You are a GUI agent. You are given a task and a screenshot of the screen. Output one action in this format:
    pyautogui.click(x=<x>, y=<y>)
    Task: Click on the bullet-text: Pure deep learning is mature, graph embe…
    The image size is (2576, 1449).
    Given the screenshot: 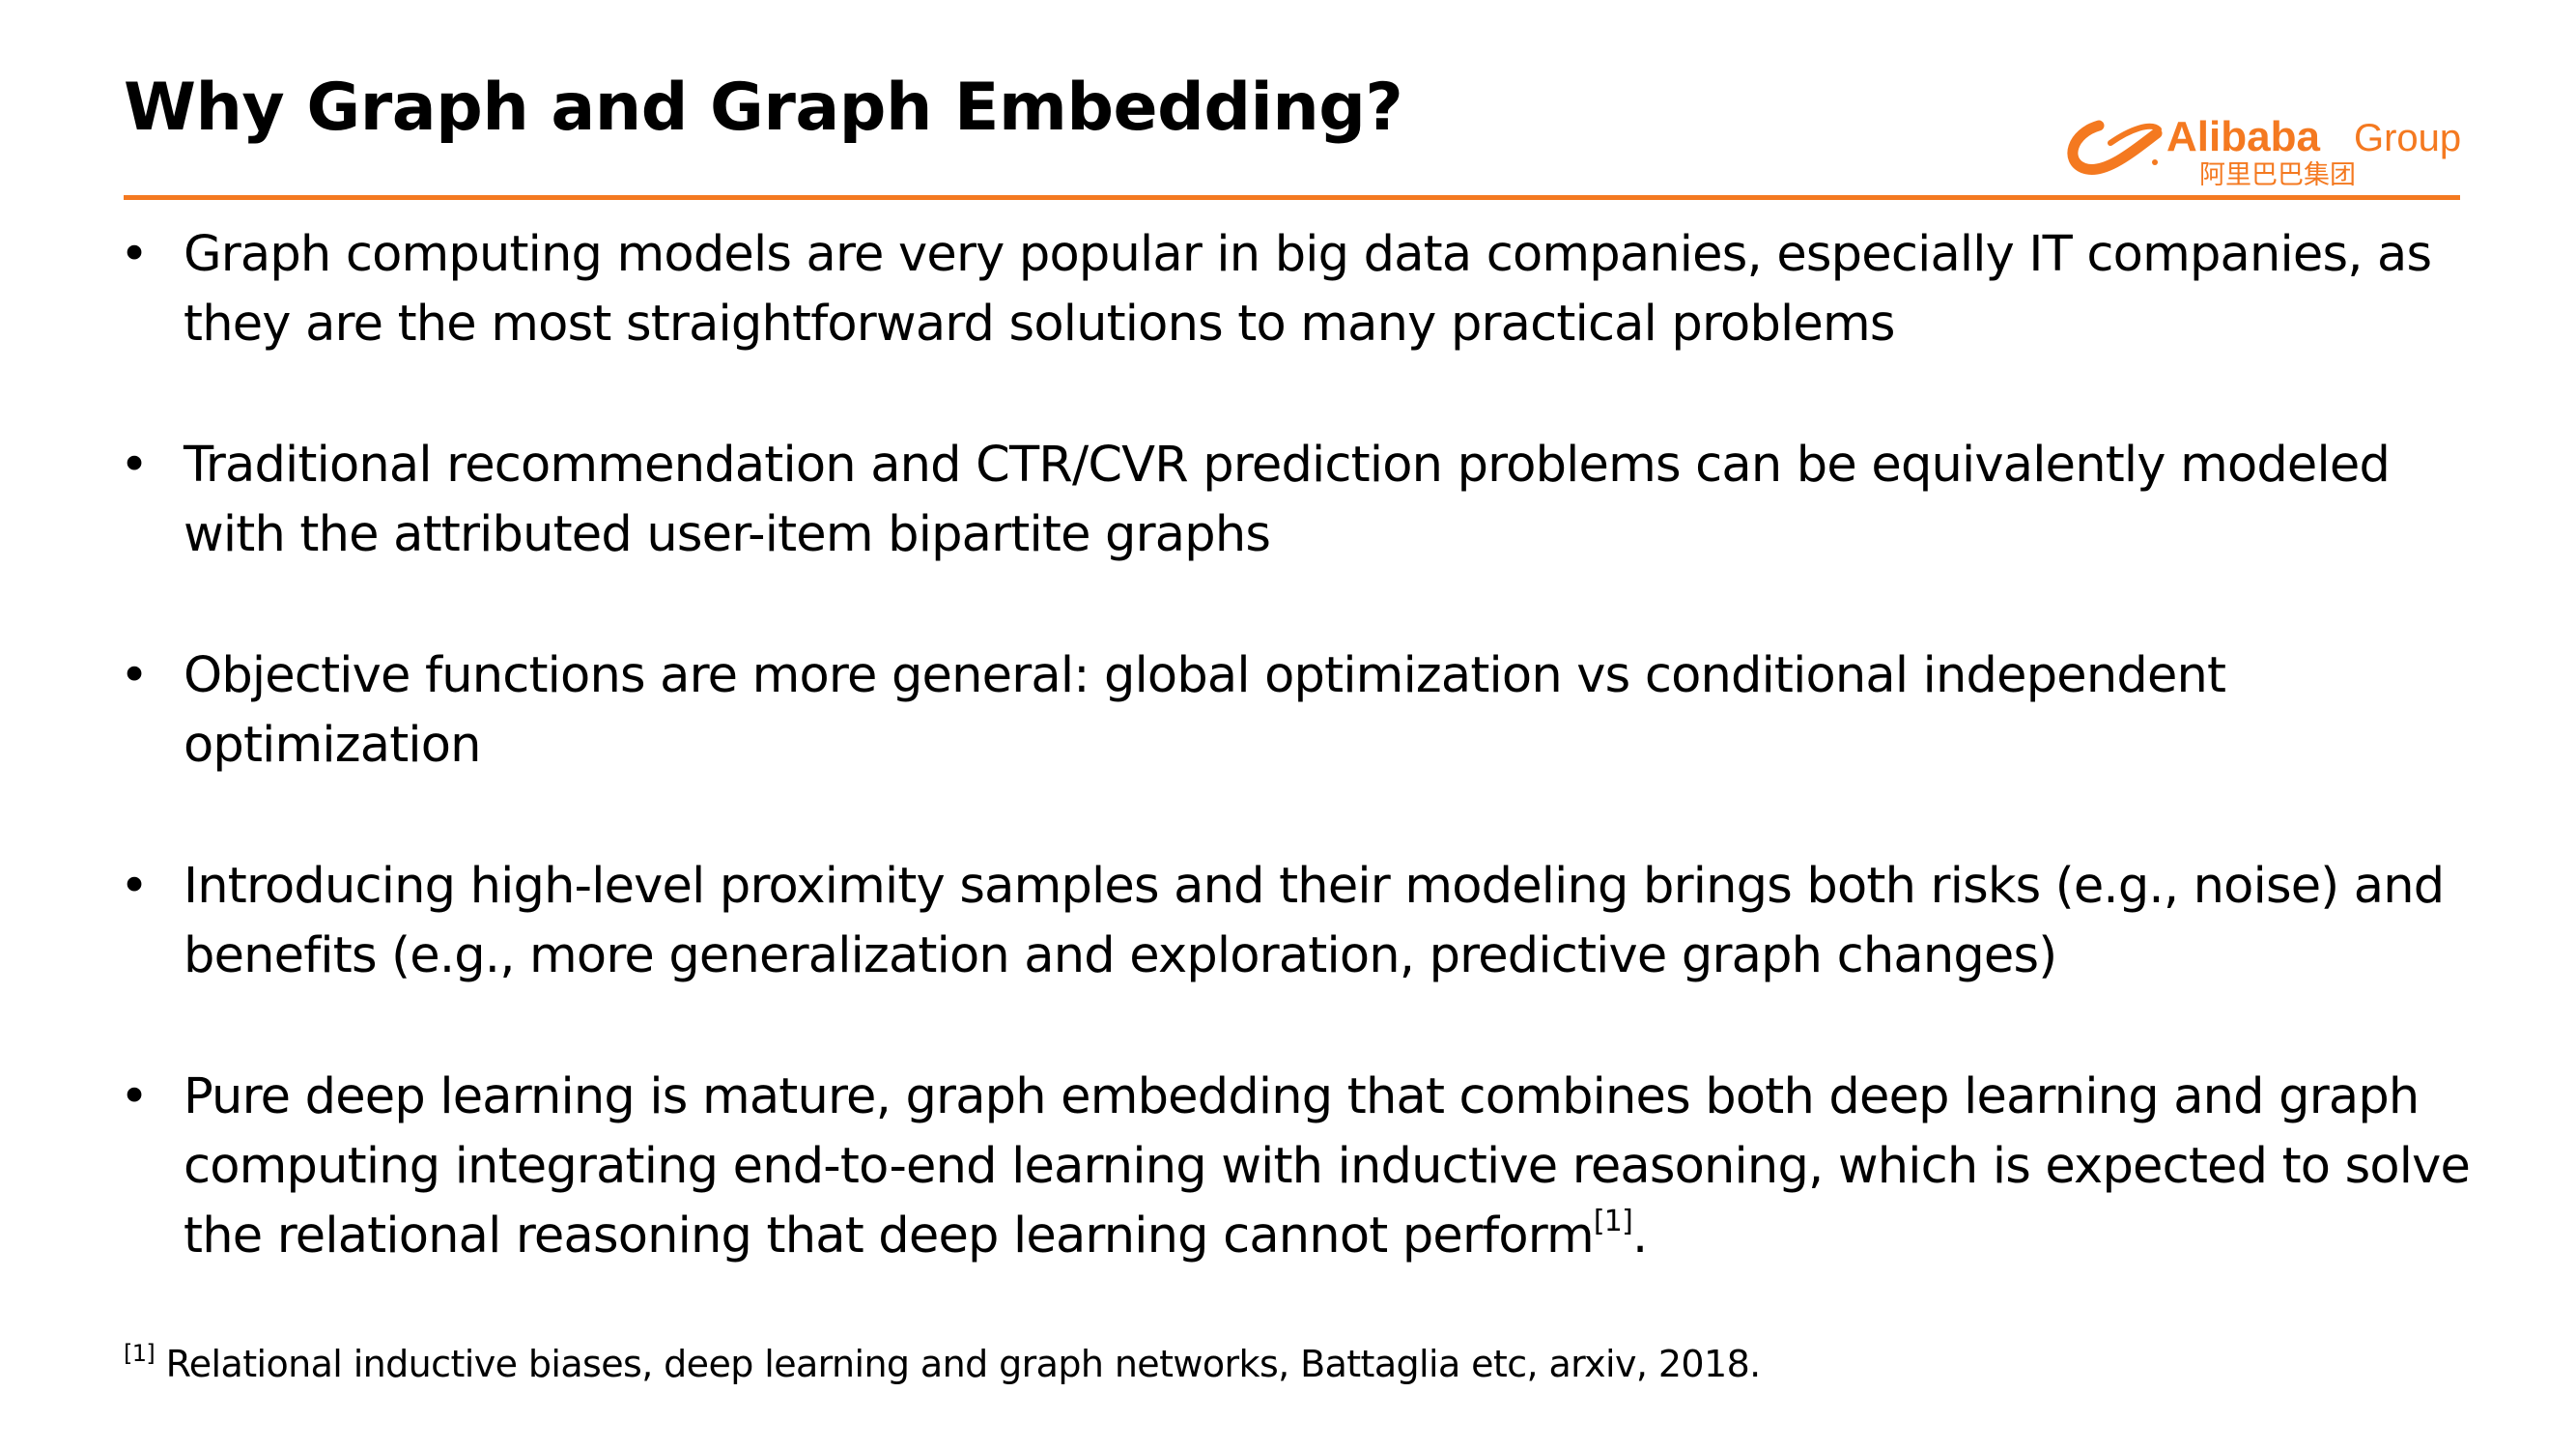 What is the action you would take?
    pyautogui.click(x=1327, y=1166)
    